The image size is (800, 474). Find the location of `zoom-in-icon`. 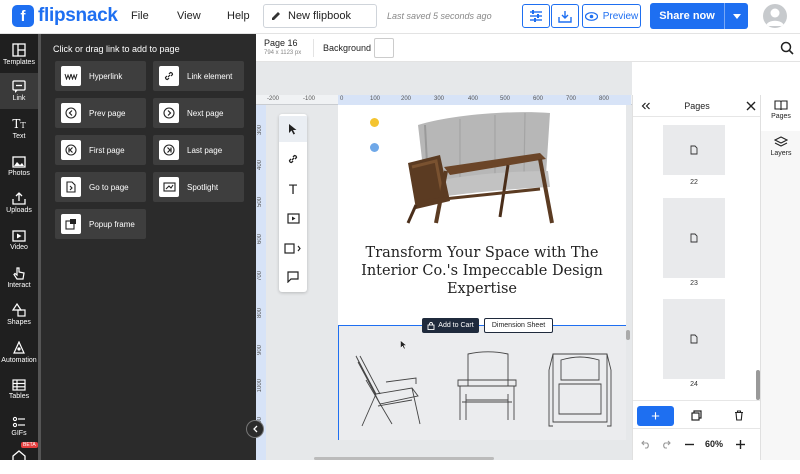

zoom-in-icon is located at coordinates (740, 444).